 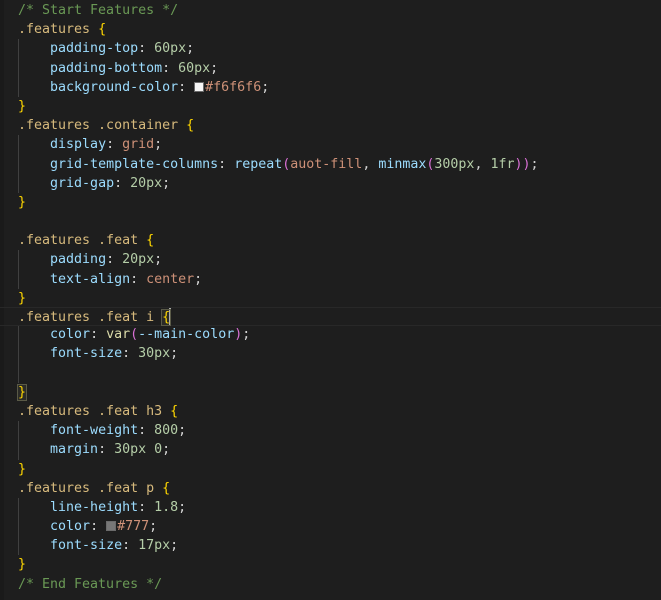 What do you see at coordinates (186, 335) in the screenshot?
I see `css-variable-token: --main-color` at bounding box center [186, 335].